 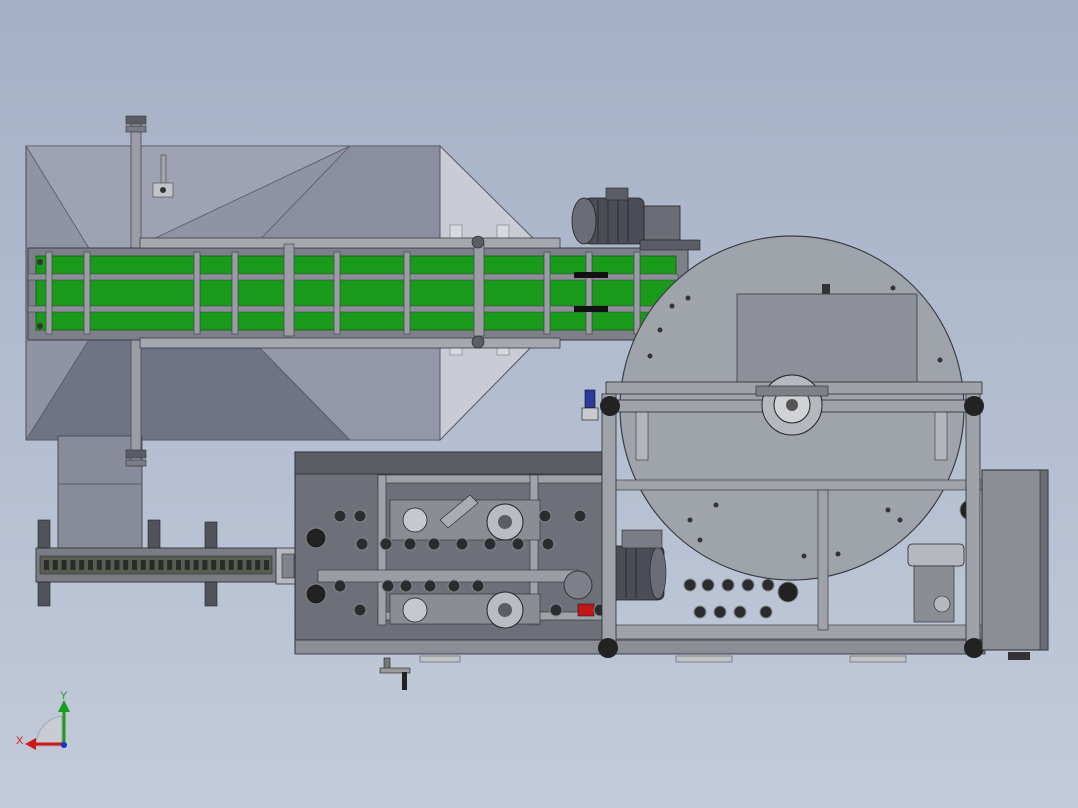 I want to click on adjustment-hand-crank, so click(x=395, y=673).